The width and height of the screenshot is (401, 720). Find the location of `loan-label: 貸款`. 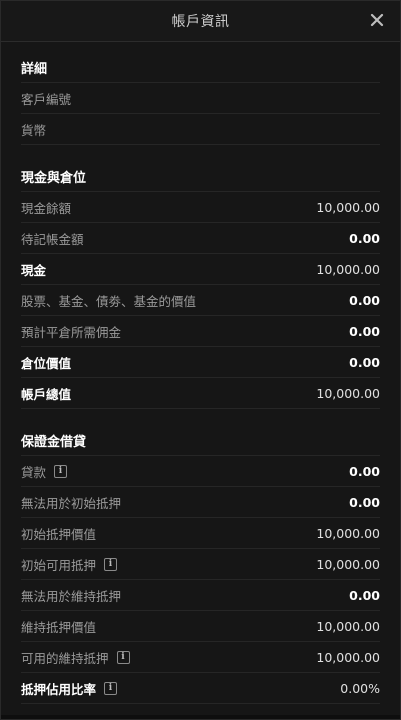

loan-label: 貸款 is located at coordinates (34, 472).